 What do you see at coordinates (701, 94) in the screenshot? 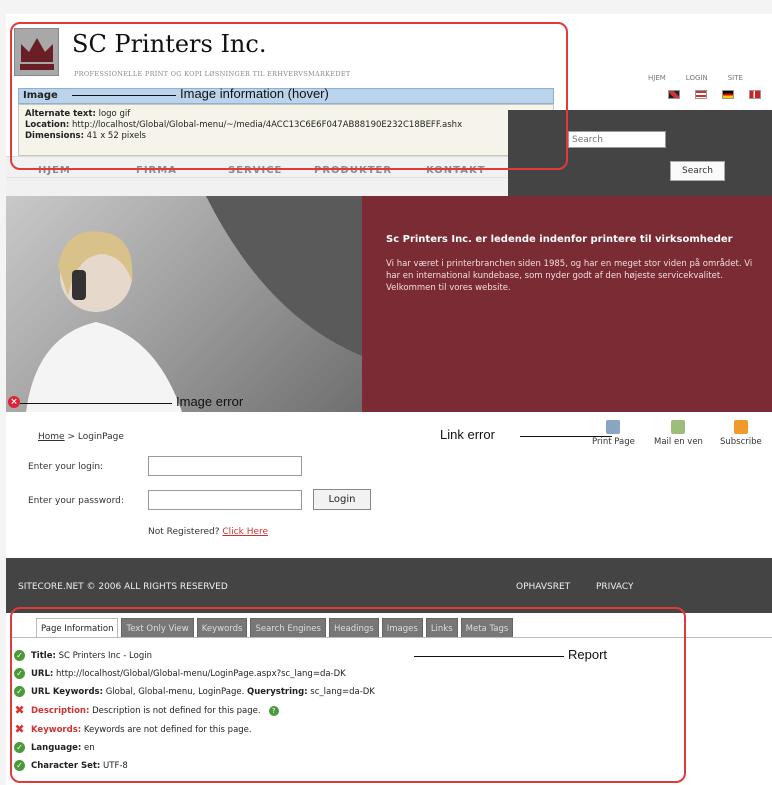
I see `flag-us-icon` at bounding box center [701, 94].